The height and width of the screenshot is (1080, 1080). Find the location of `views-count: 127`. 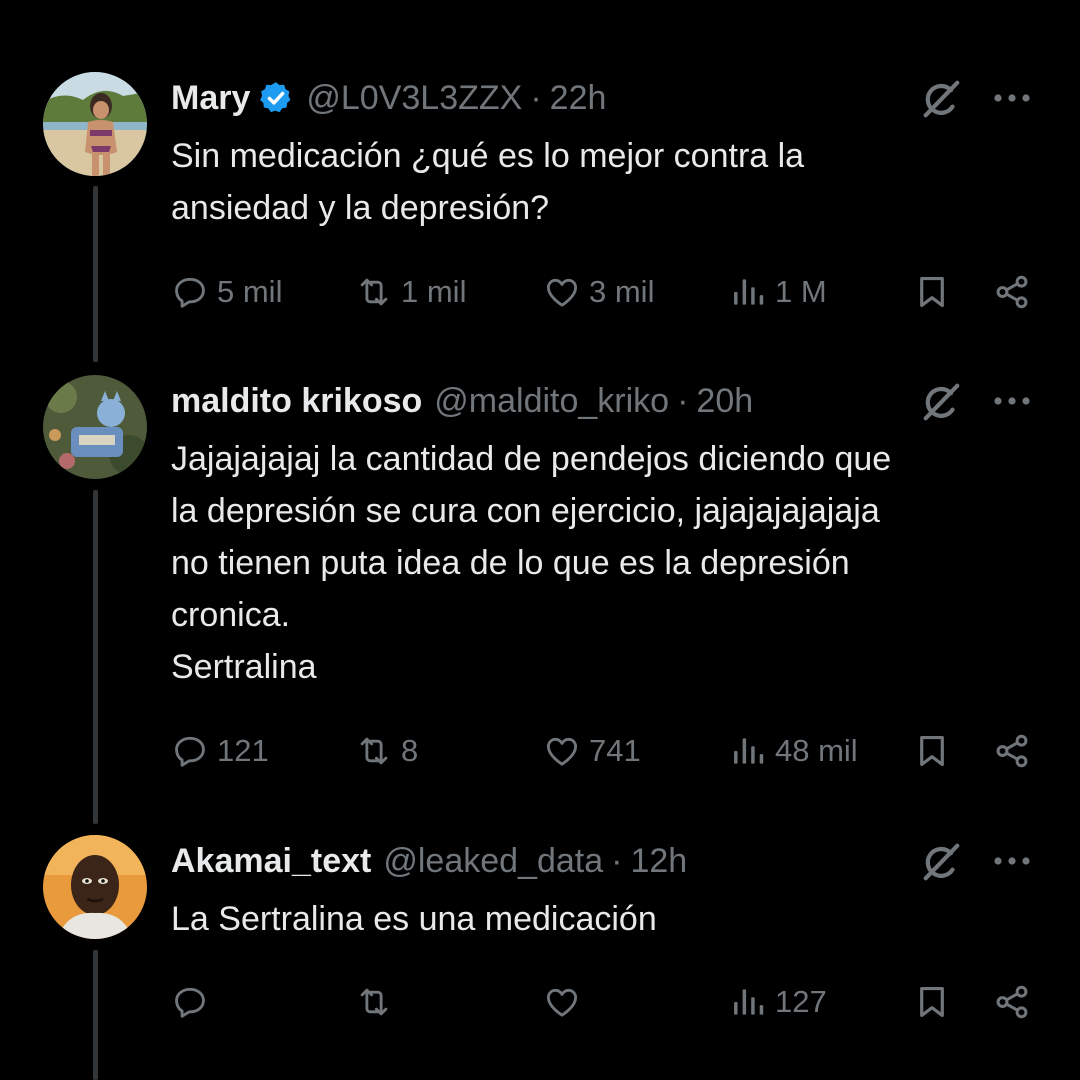

views-count: 127 is located at coordinates (801, 1001).